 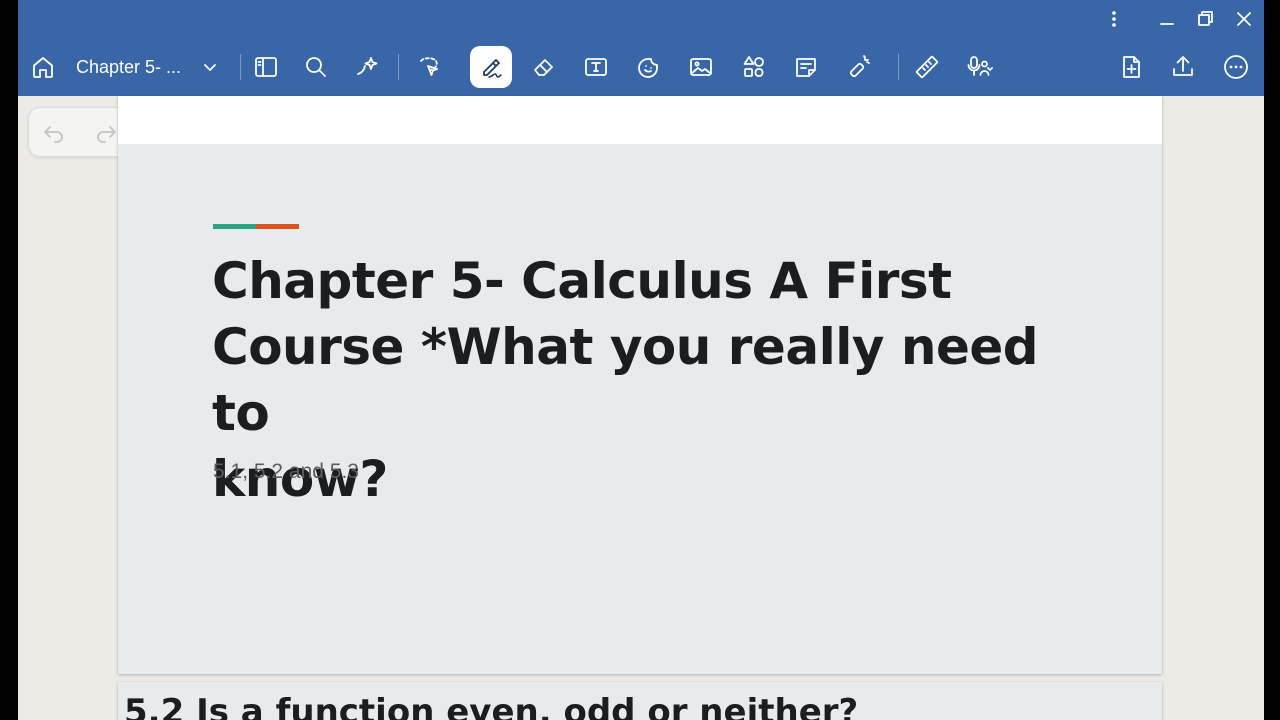 What do you see at coordinates (491, 706) in the screenshot?
I see `next-slide-title: 5.2 Is a function even, odd or neither?` at bounding box center [491, 706].